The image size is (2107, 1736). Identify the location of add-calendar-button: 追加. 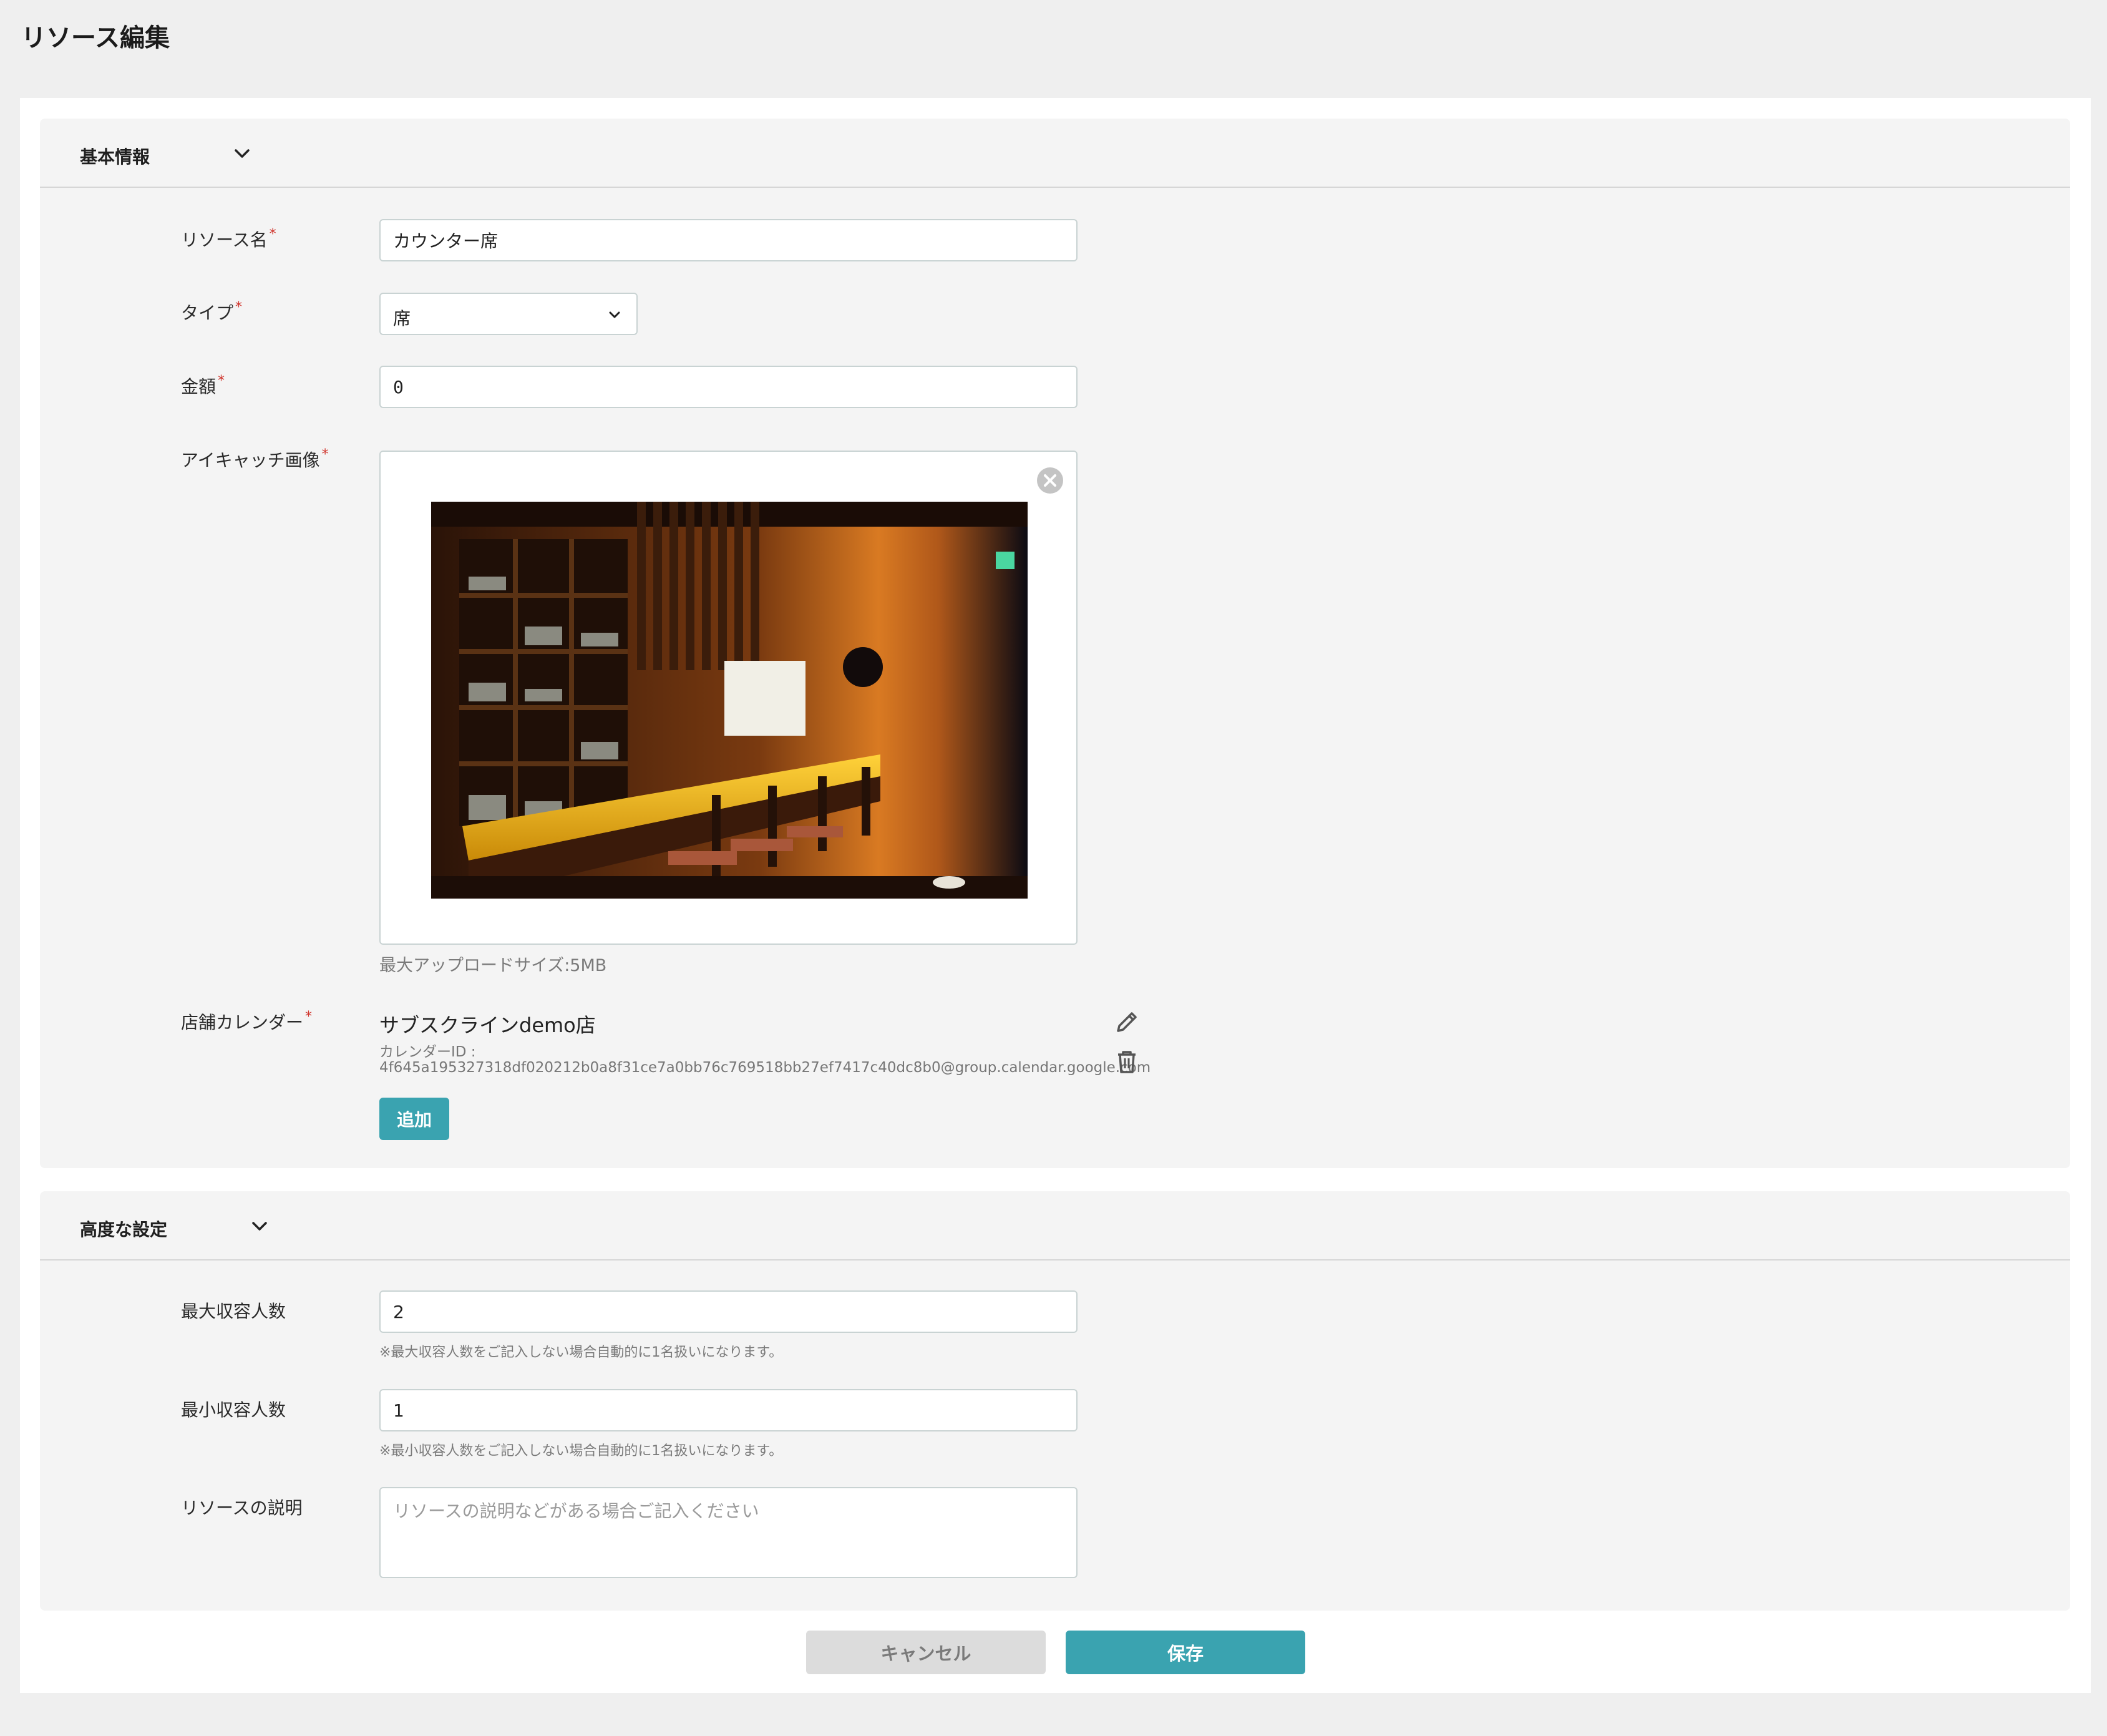
(414, 1119).